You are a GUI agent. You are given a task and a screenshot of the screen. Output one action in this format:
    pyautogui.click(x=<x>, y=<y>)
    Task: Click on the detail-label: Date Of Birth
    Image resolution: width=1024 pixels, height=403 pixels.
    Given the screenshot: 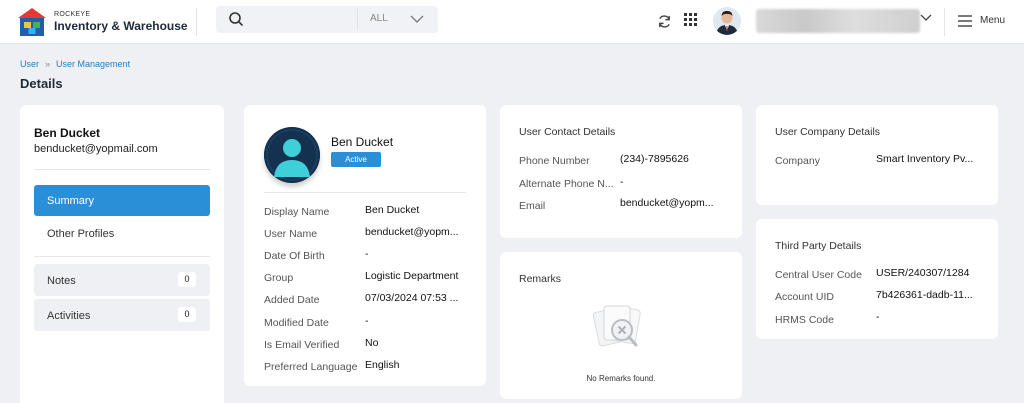 What is the action you would take?
    pyautogui.click(x=294, y=256)
    